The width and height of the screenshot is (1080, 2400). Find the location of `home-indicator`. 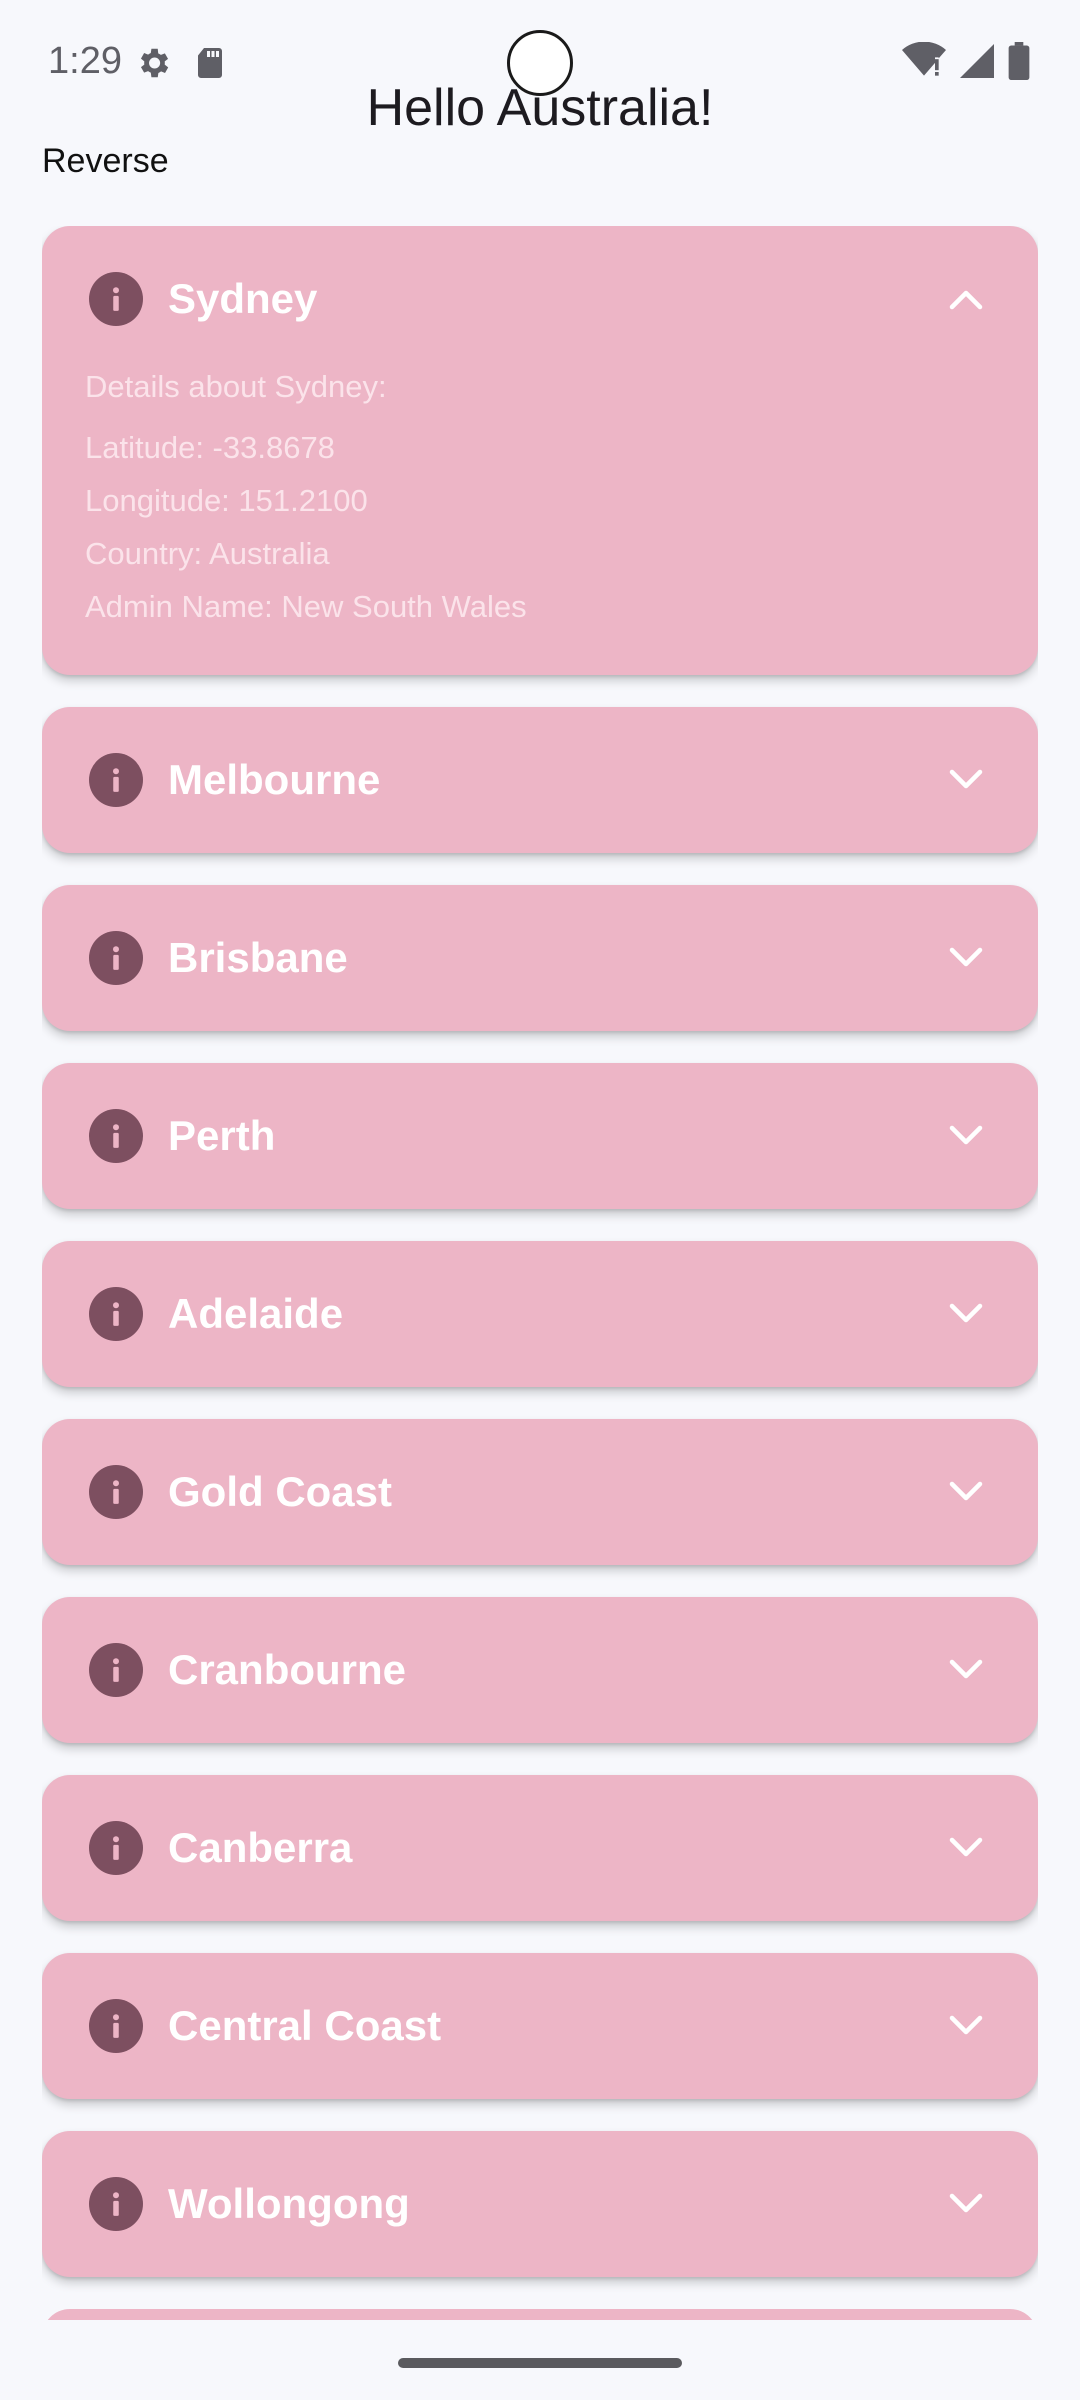

home-indicator is located at coordinates (540, 2363).